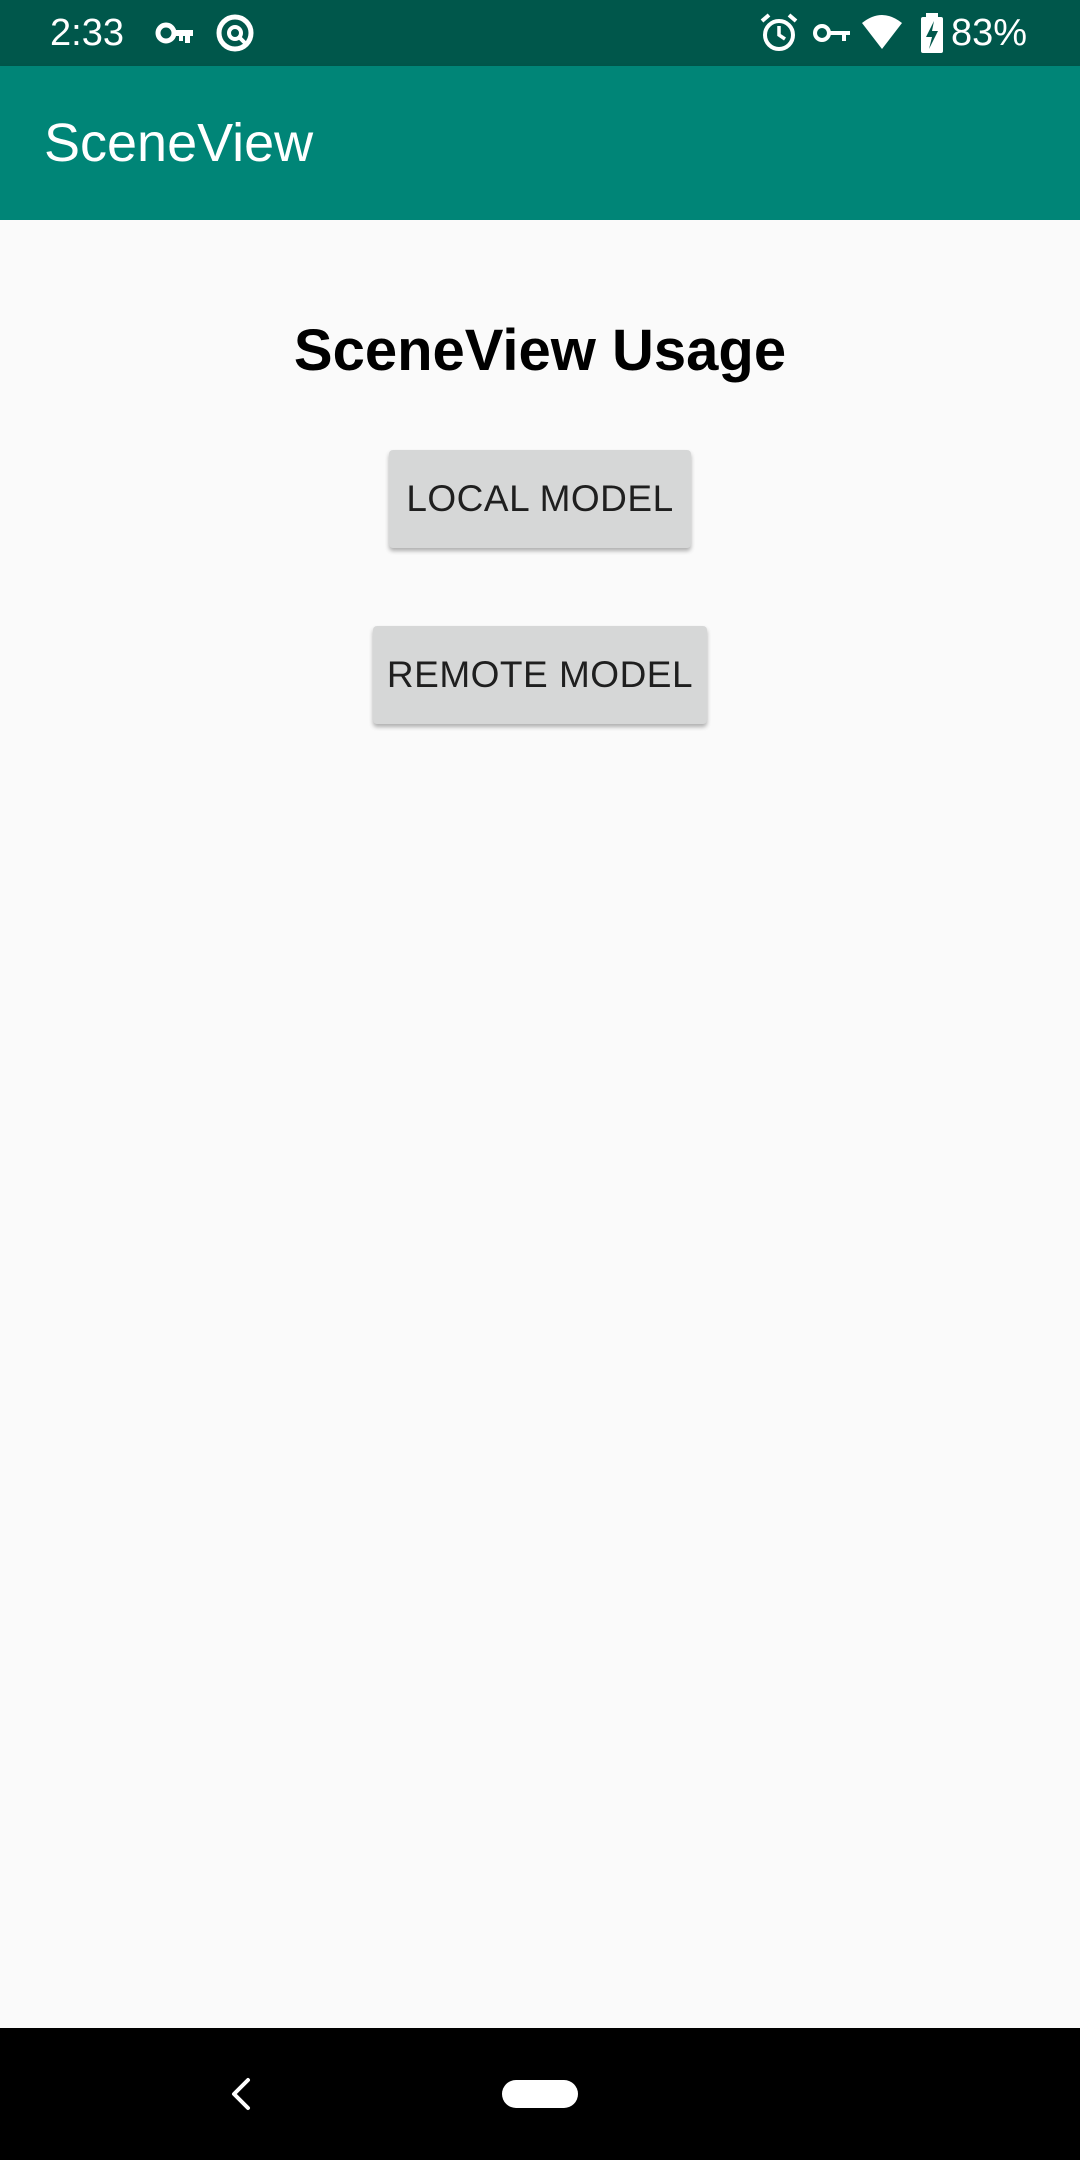  I want to click on remote-model-button: REMOTE MODEL, so click(540, 675).